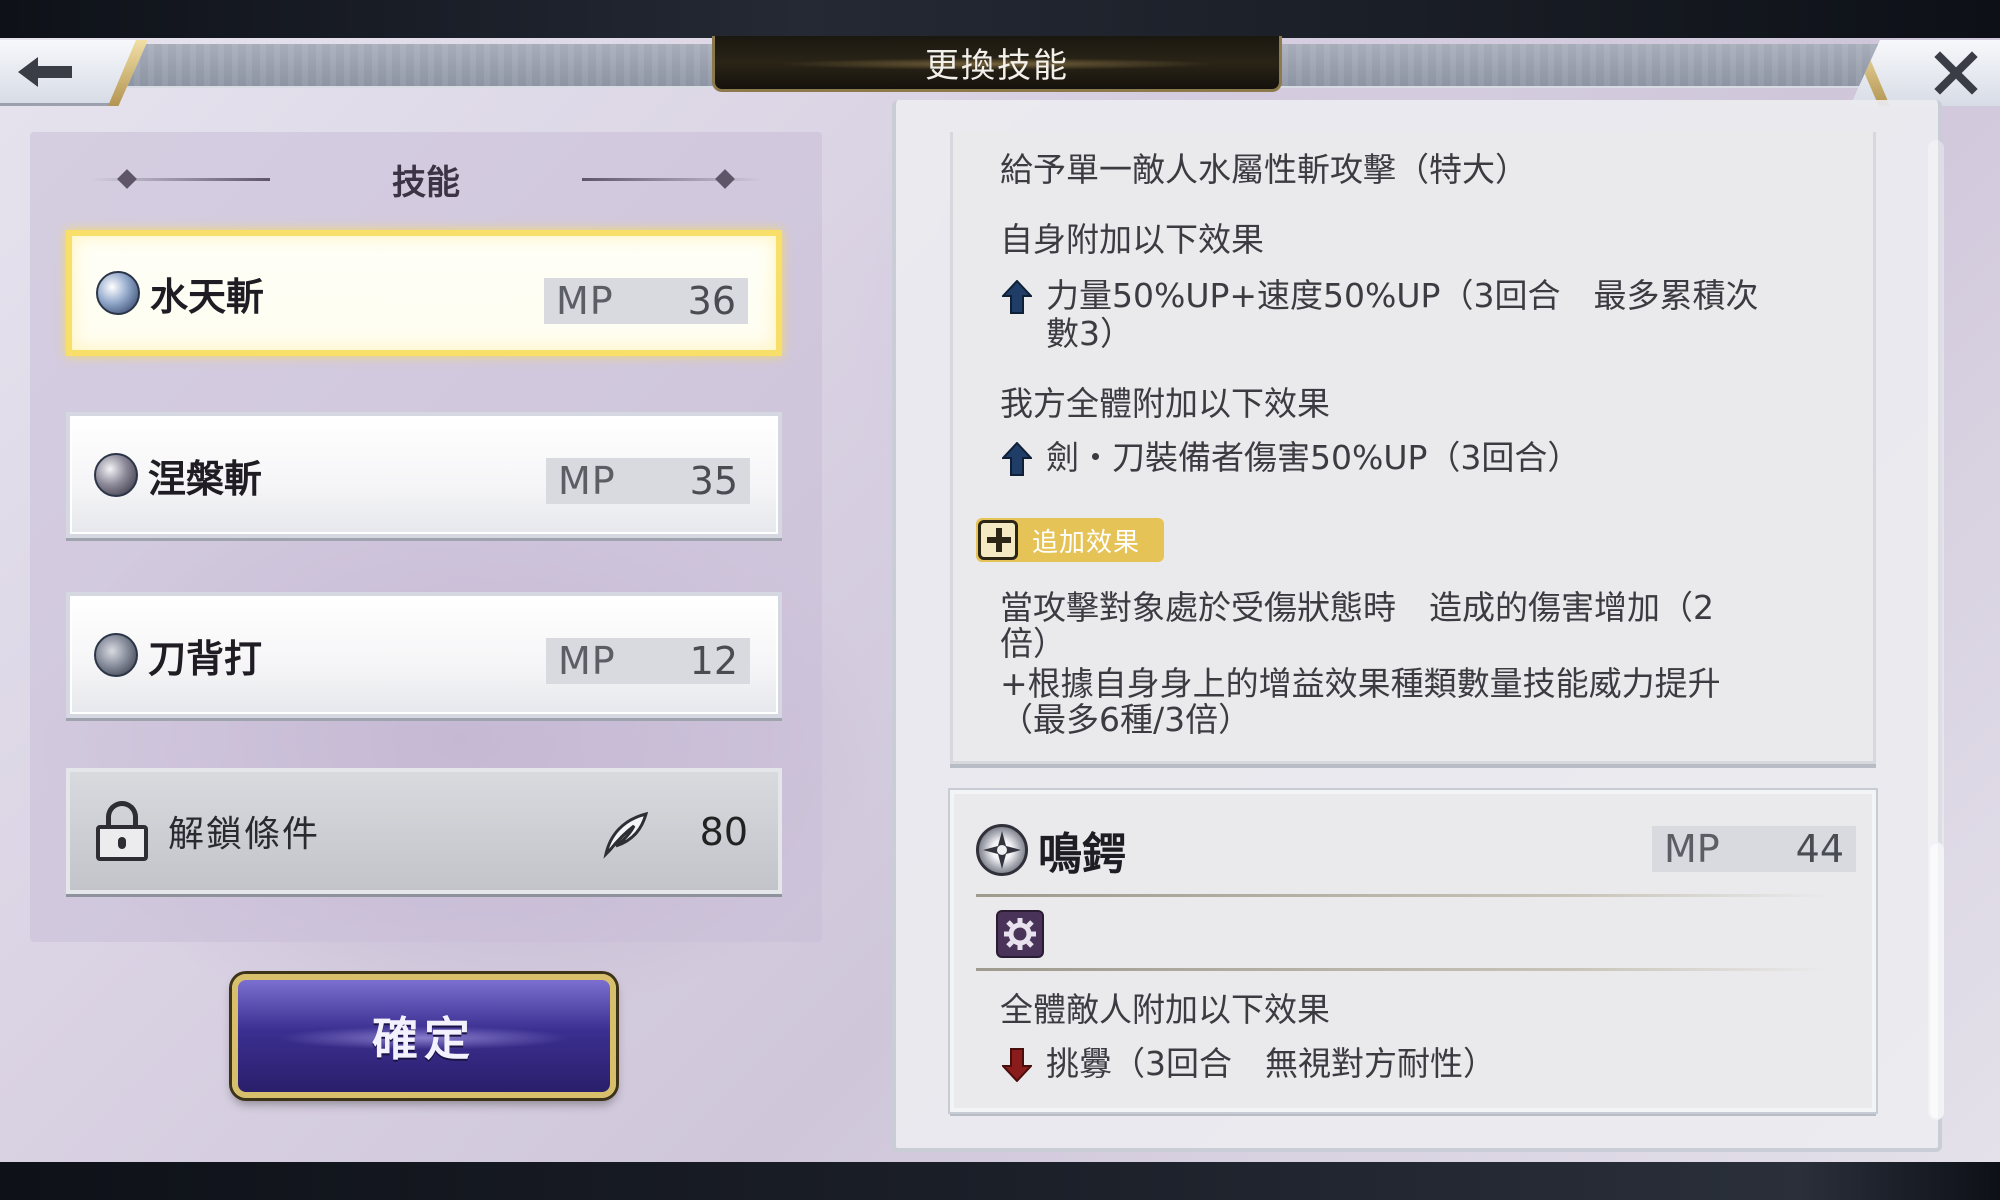 The image size is (2000, 1200). I want to click on mp-value: 12, so click(713, 661).